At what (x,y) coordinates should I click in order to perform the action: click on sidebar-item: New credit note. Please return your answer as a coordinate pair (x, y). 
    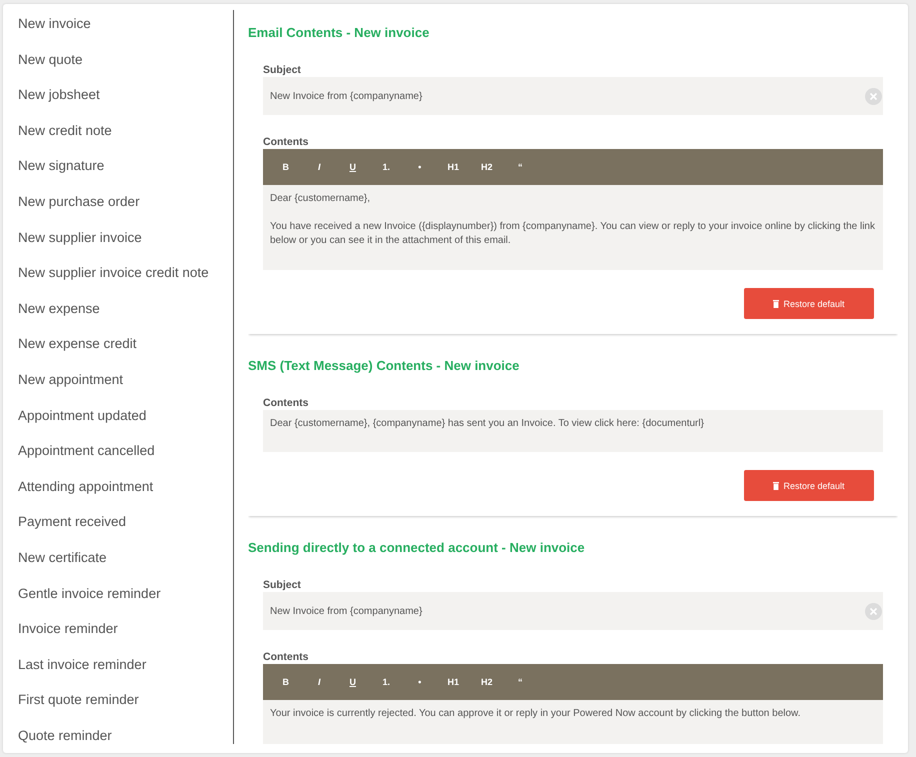
    Looking at the image, I should click on (118, 130).